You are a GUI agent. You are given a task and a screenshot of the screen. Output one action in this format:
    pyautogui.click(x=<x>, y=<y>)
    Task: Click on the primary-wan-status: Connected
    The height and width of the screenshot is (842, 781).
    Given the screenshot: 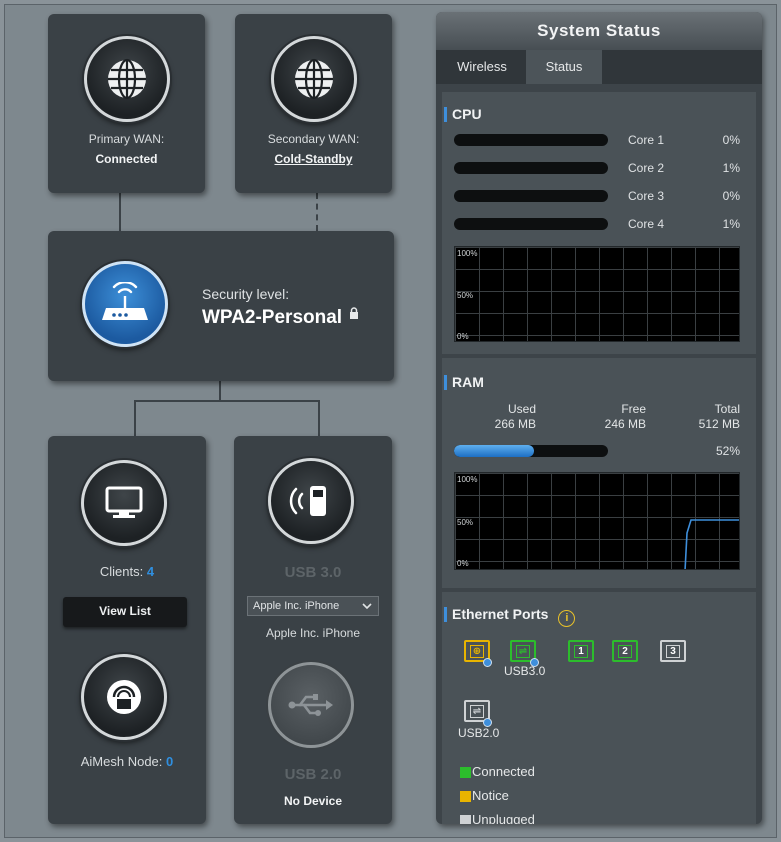 What is the action you would take?
    pyautogui.click(x=126, y=159)
    